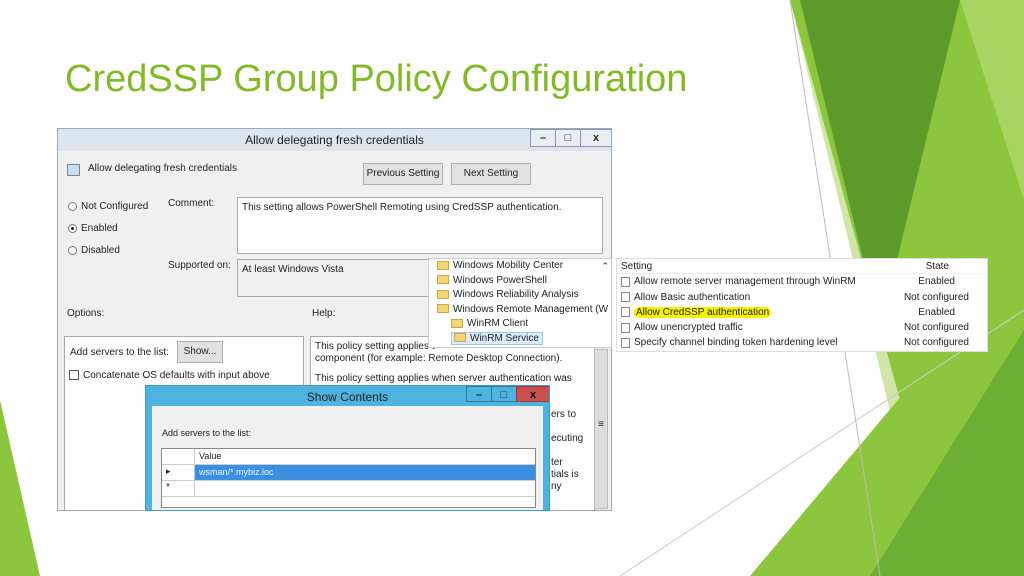 Image resolution: width=1024 pixels, height=576 pixels. What do you see at coordinates (937, 266) in the screenshot?
I see `column-state: State` at bounding box center [937, 266].